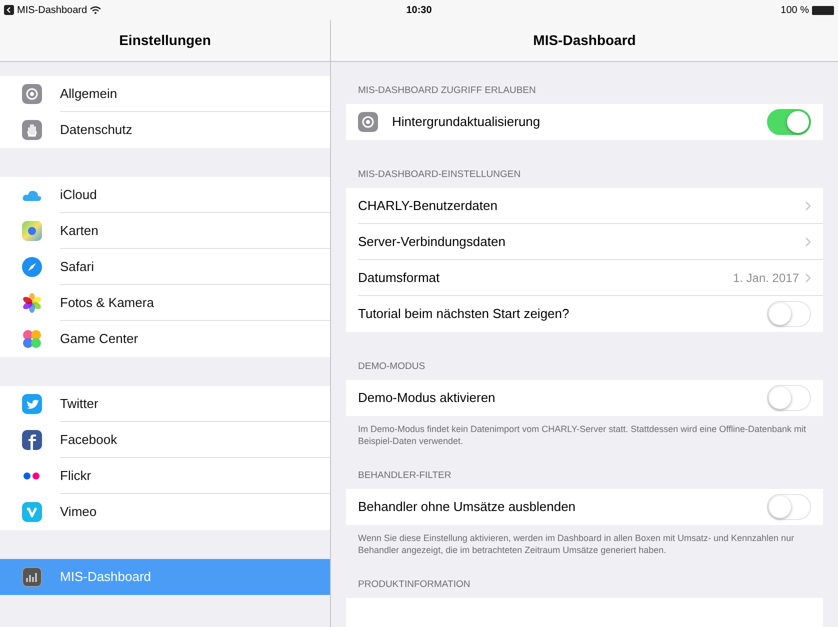  I want to click on wifi-icon, so click(96, 10).